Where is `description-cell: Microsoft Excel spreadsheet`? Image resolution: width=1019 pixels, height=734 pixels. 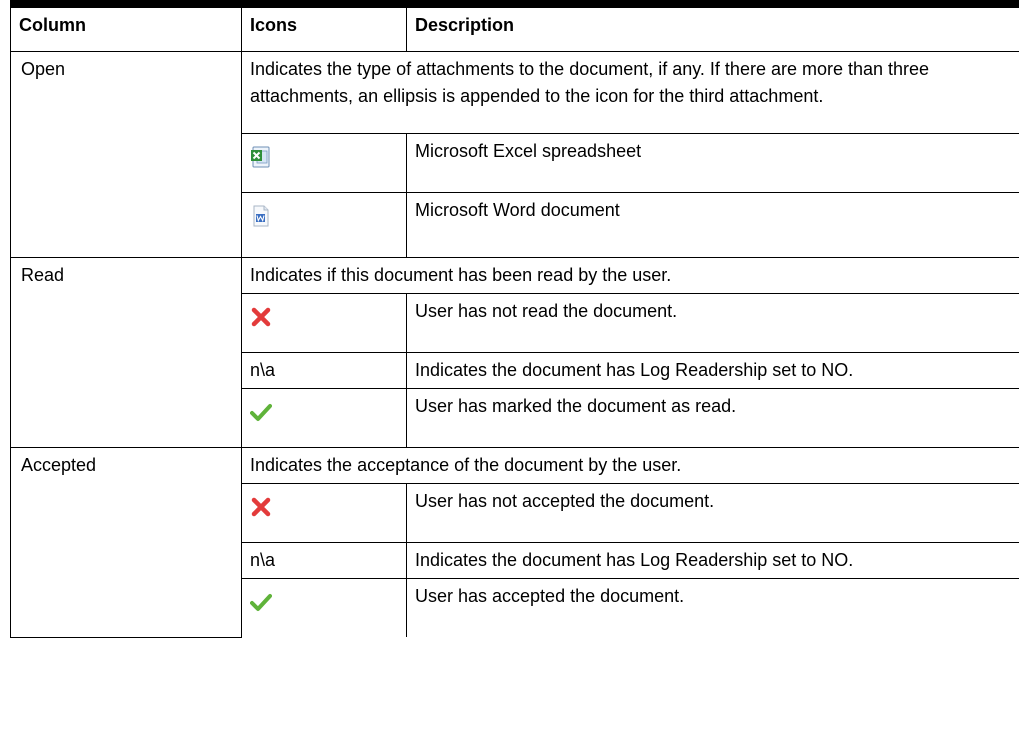 description-cell: Microsoft Excel spreadsheet is located at coordinates (712, 163).